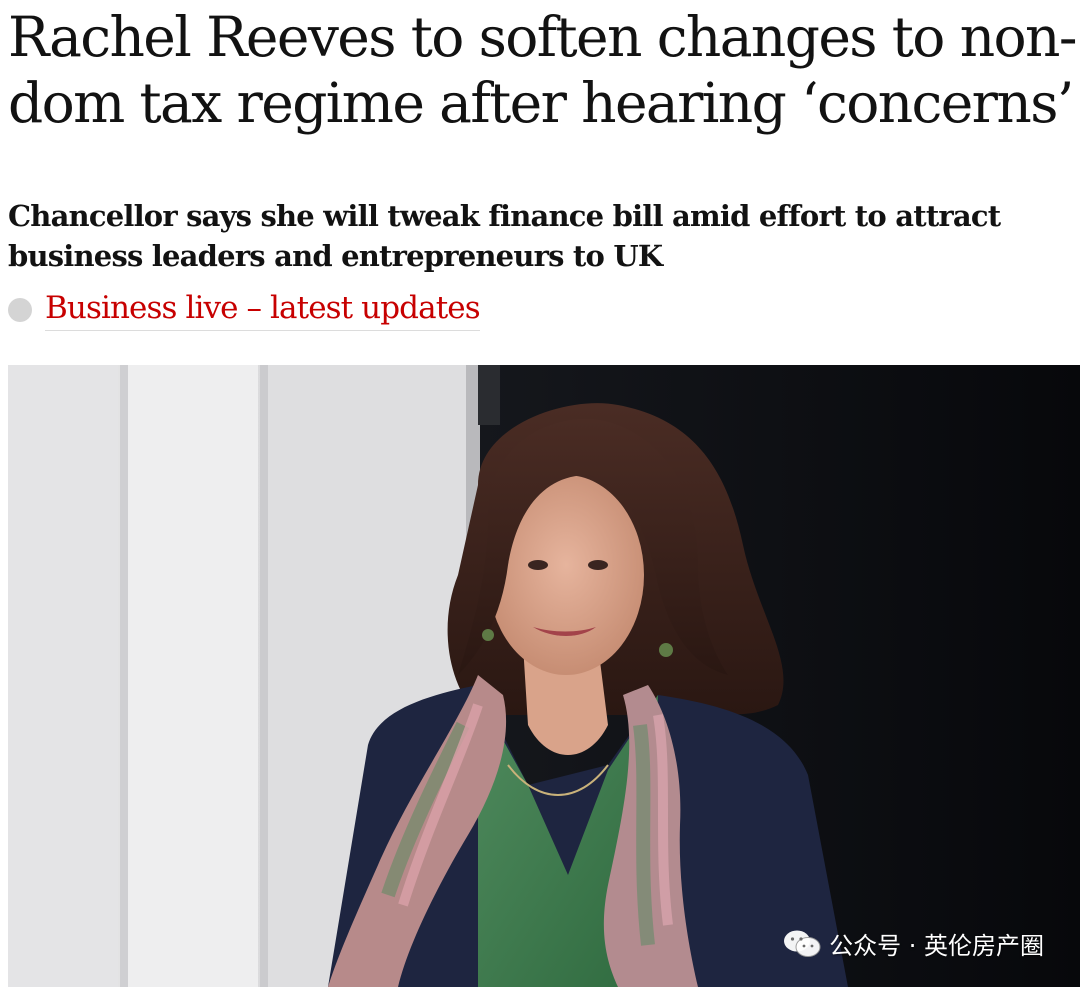 The width and height of the screenshot is (1080, 987). What do you see at coordinates (263, 310) in the screenshot?
I see `business-live-link: Business live – latest updates` at bounding box center [263, 310].